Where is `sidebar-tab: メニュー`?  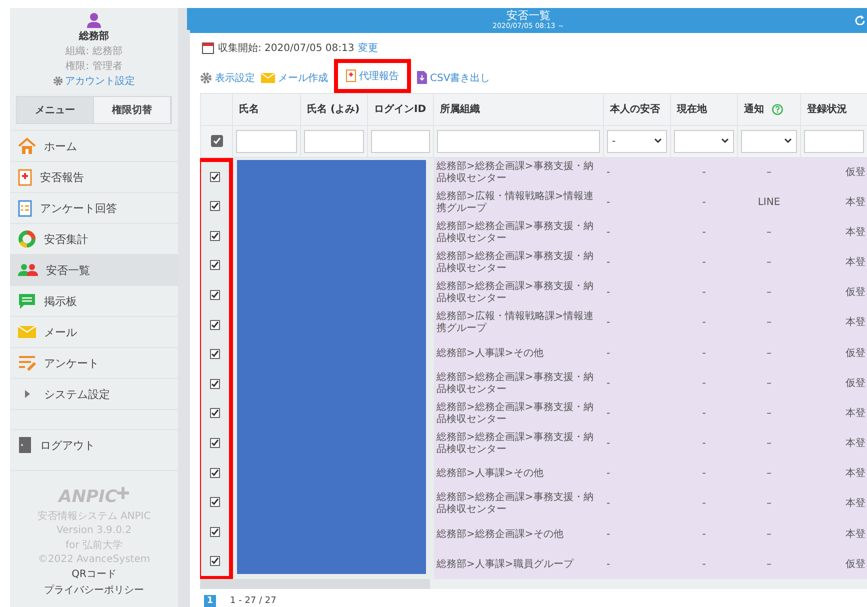
sidebar-tab: メニュー is located at coordinates (55, 110).